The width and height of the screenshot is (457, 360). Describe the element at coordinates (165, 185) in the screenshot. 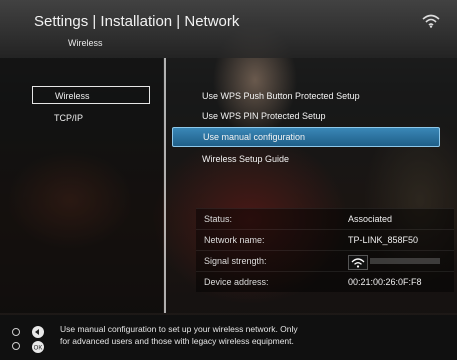

I see `panel-divider` at that location.